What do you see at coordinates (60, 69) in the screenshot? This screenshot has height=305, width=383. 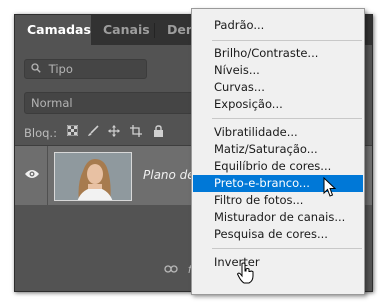 I see `search-placeholder: Tipo` at bounding box center [60, 69].